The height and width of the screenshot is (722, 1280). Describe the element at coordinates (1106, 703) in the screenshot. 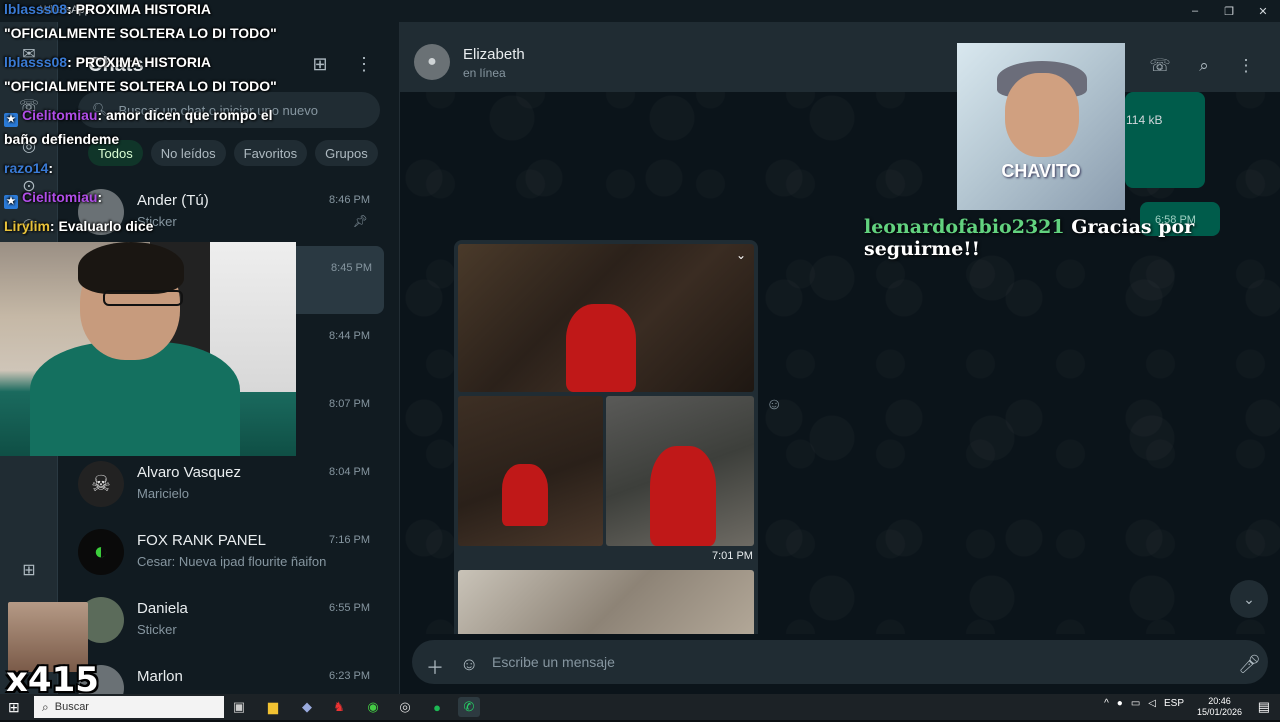

I see `tray-chevron-icon: ^` at that location.